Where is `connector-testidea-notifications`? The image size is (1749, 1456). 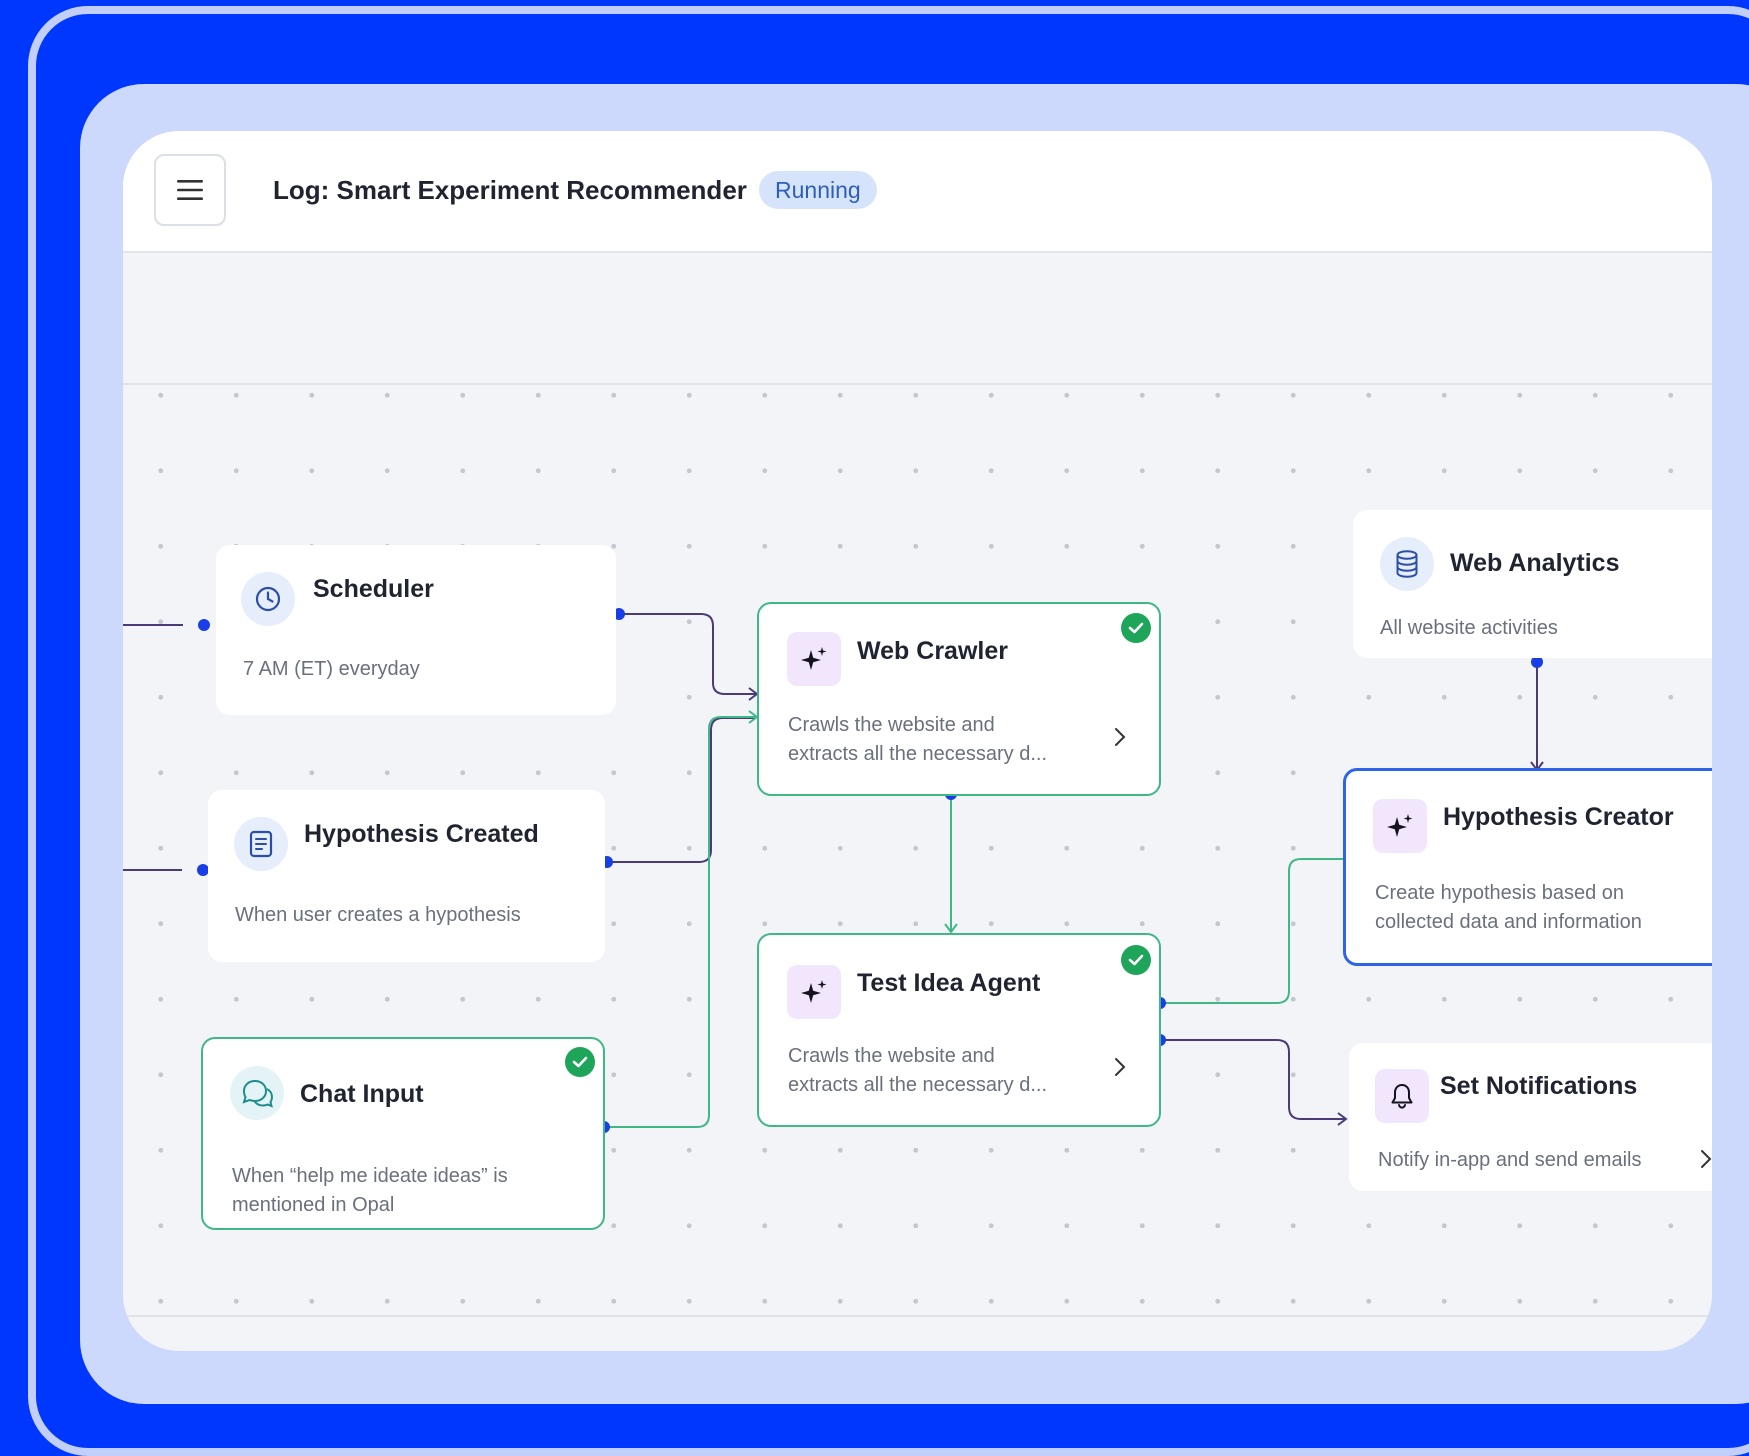
connector-testidea-notifications is located at coordinates (1252, 1079).